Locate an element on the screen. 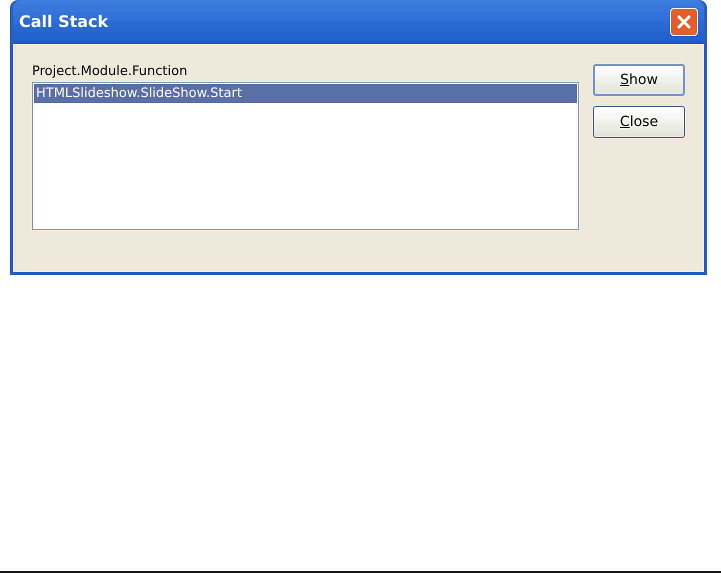  close-button is located at coordinates (684, 22).